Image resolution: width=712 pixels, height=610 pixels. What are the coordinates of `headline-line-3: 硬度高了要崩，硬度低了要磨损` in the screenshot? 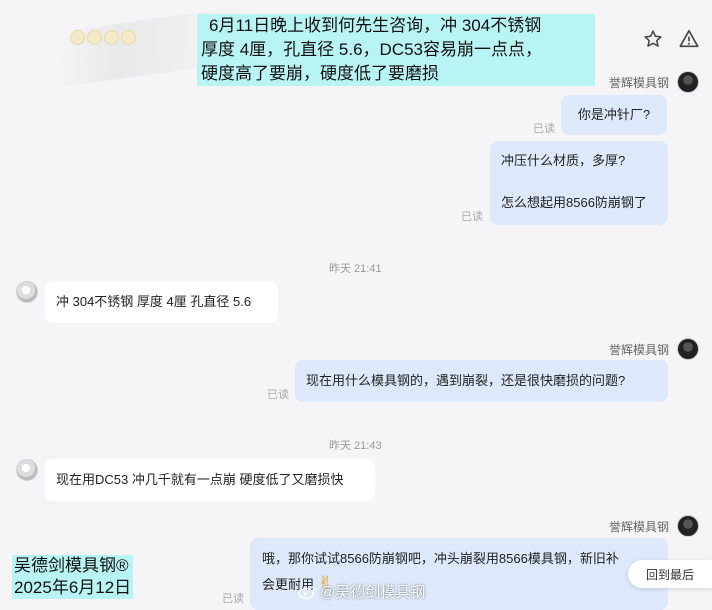 It's located at (320, 73).